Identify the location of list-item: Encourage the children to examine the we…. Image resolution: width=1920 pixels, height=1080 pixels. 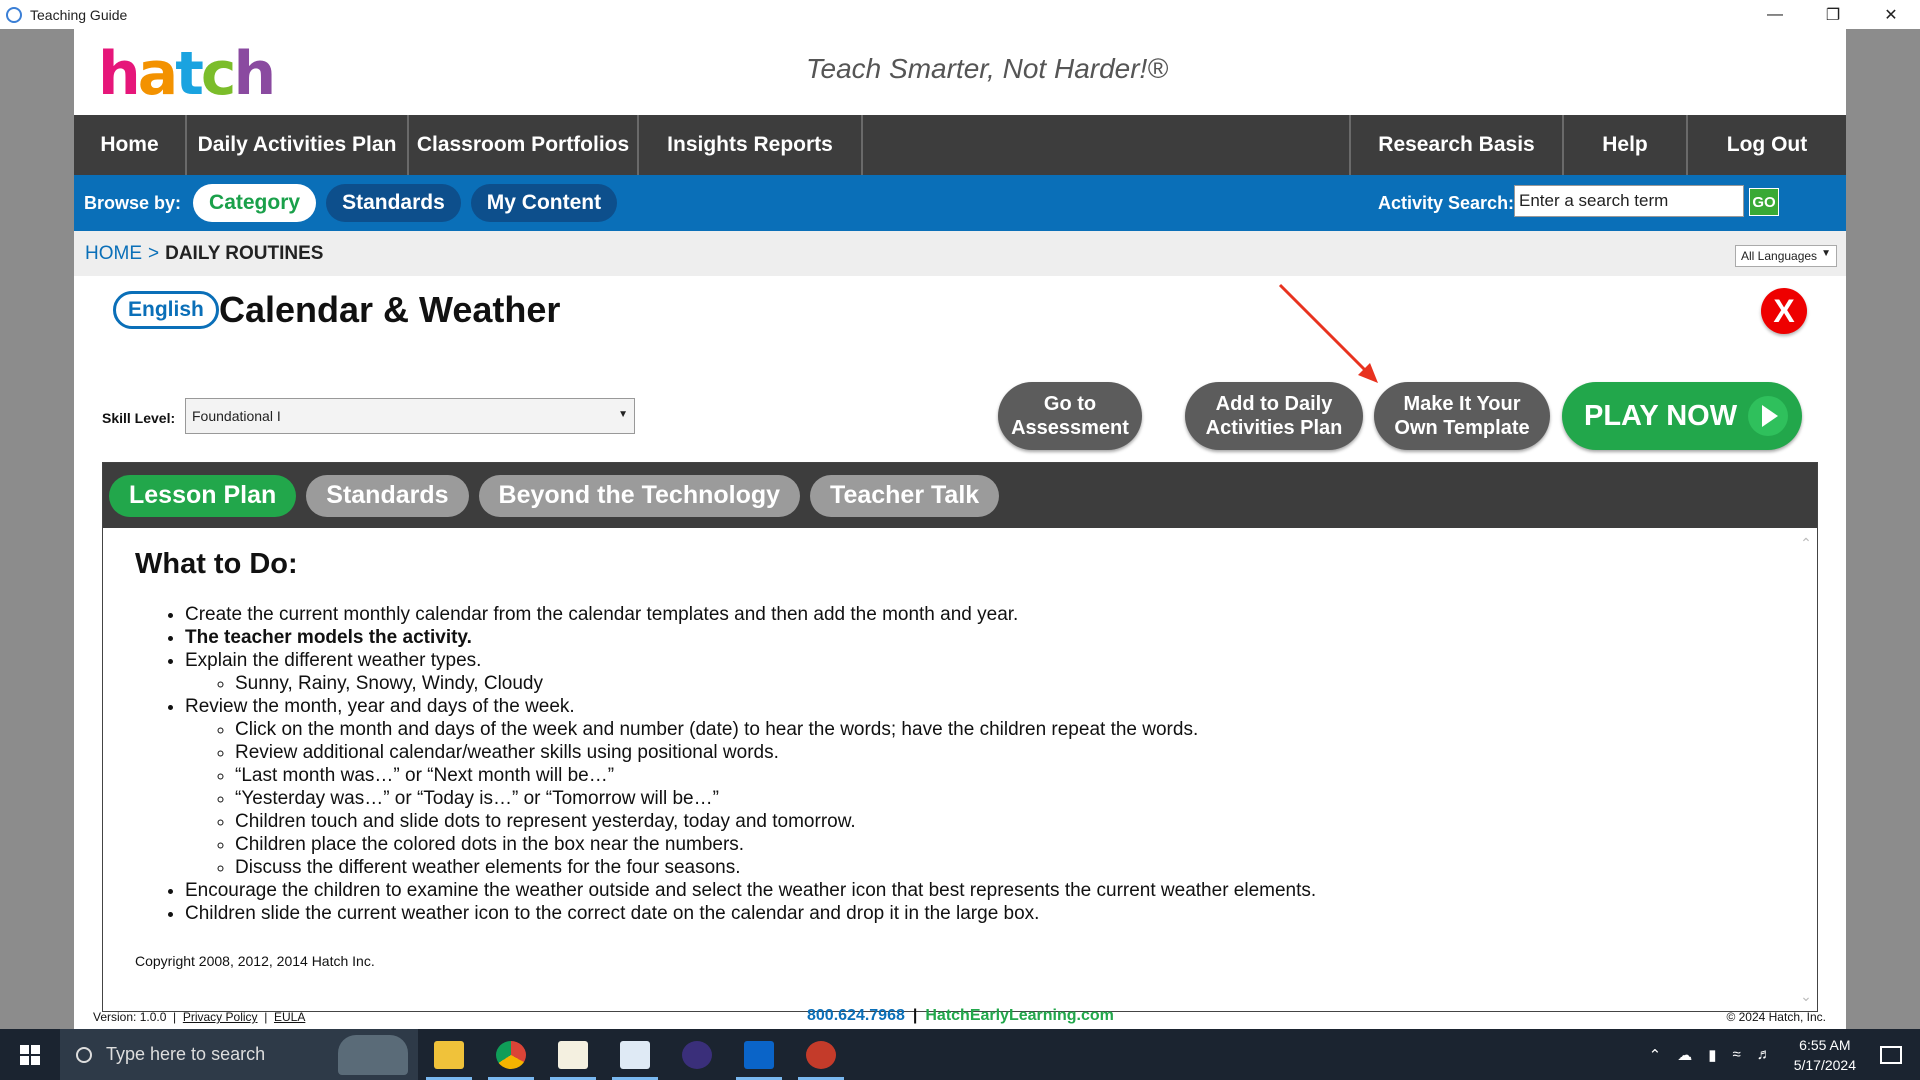
(970, 890).